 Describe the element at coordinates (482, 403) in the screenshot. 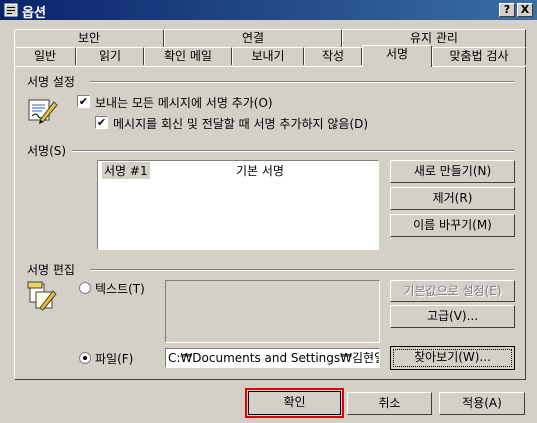

I see `apply-button: 적용(A)` at that location.